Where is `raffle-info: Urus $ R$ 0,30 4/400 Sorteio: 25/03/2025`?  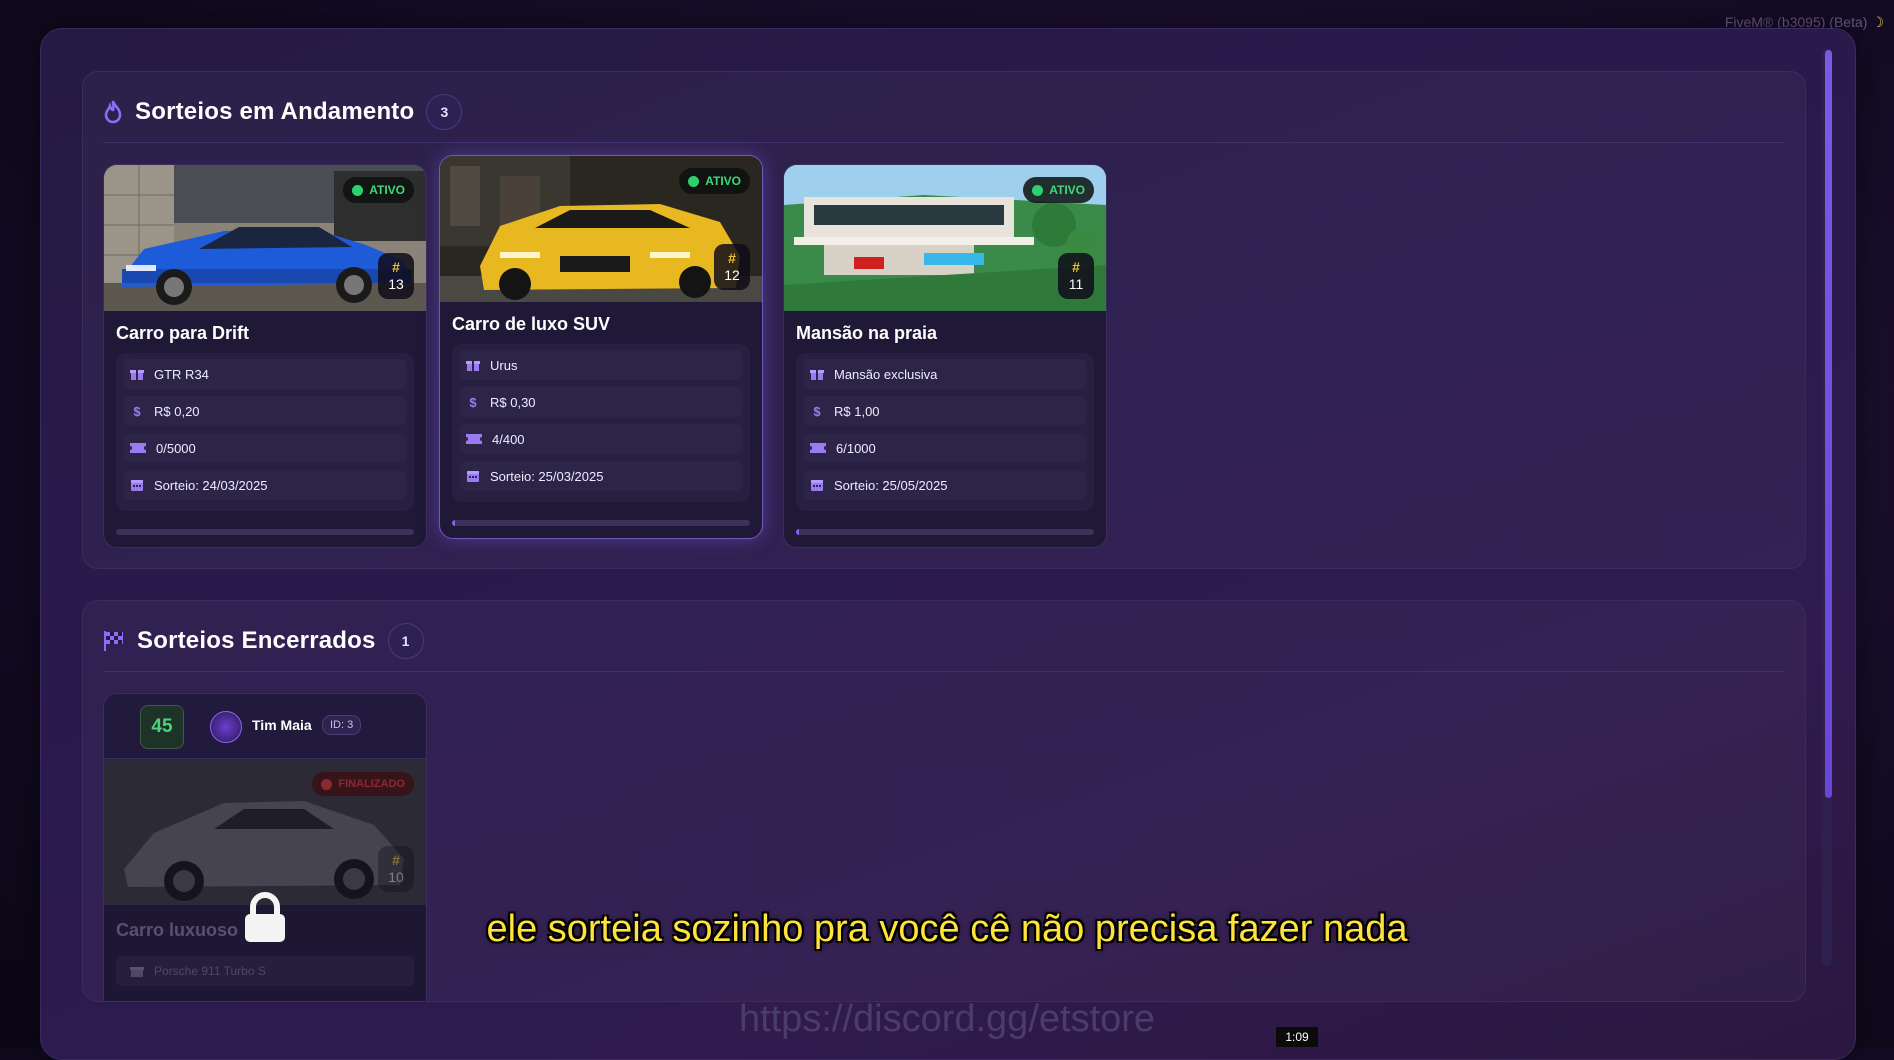
raffle-info: Urus $ R$ 0,30 4/400 Sorteio: 25/03/2025 is located at coordinates (601, 423).